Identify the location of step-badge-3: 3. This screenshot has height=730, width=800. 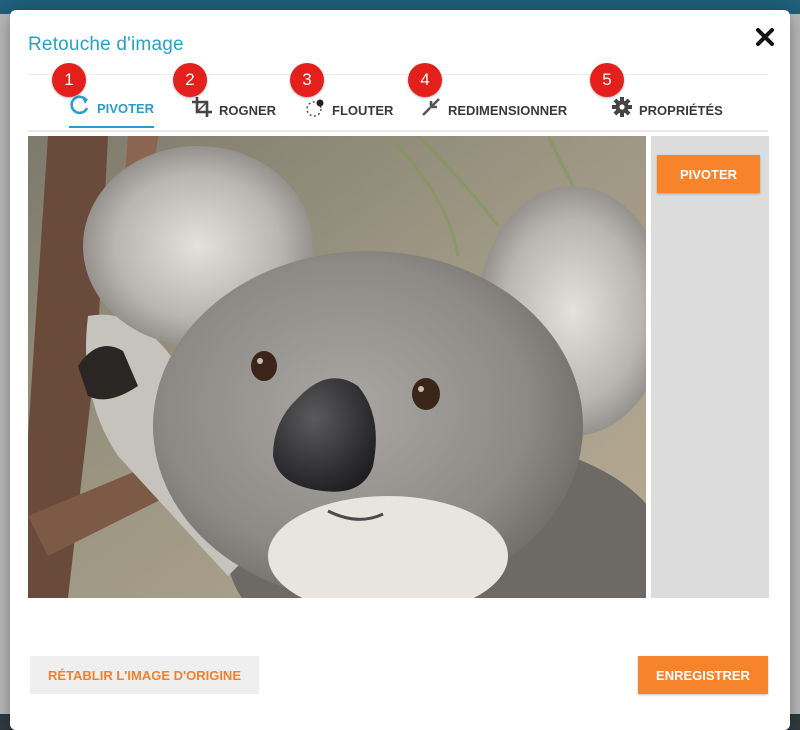
(307, 80).